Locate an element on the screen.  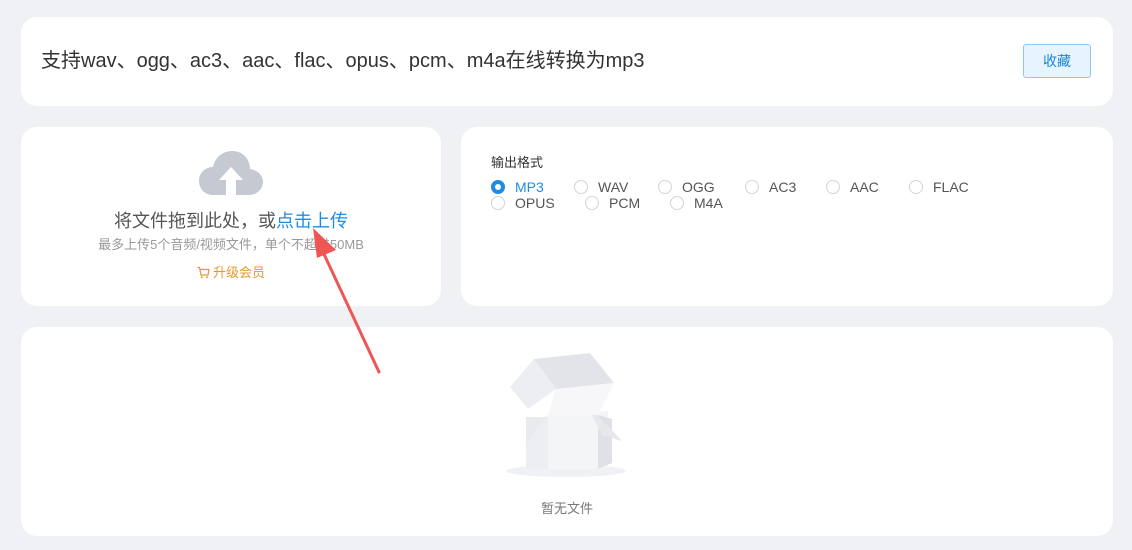
output-format-label: 输出格式 is located at coordinates (517, 162).